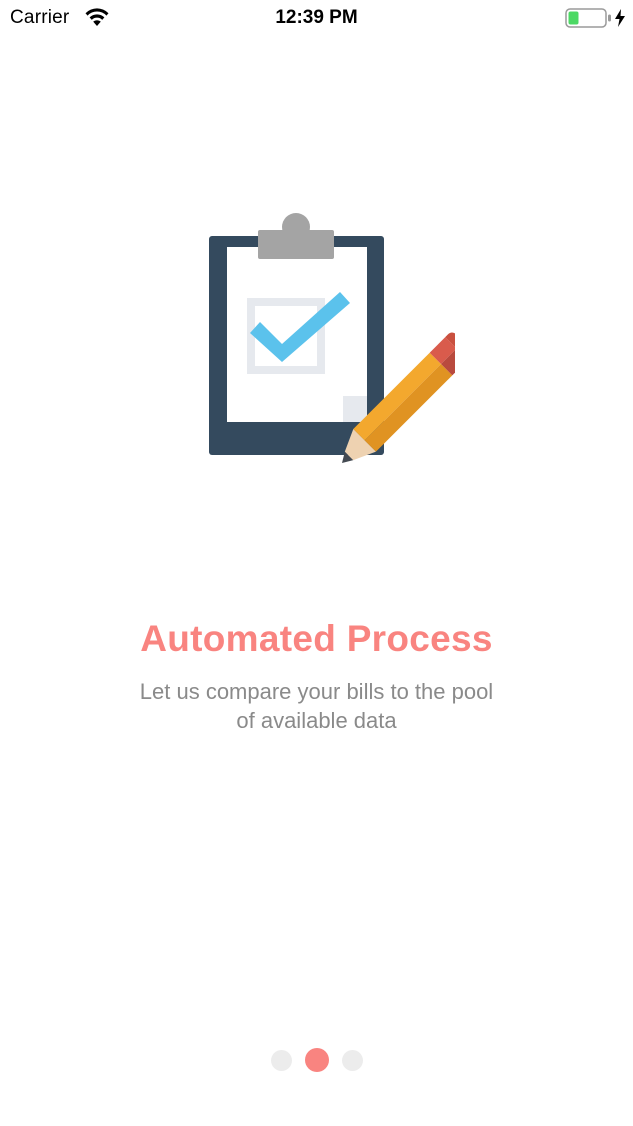  I want to click on clipboard-checklist-pencil-icon, so click(332, 338).